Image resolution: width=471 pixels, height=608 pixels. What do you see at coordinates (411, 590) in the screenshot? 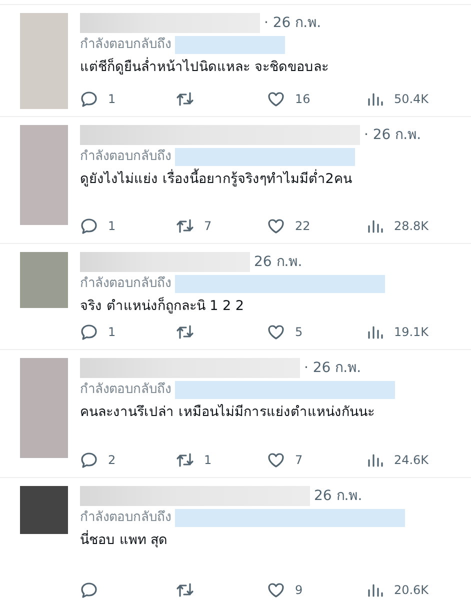
I see `view-count: 20.6K` at bounding box center [411, 590].